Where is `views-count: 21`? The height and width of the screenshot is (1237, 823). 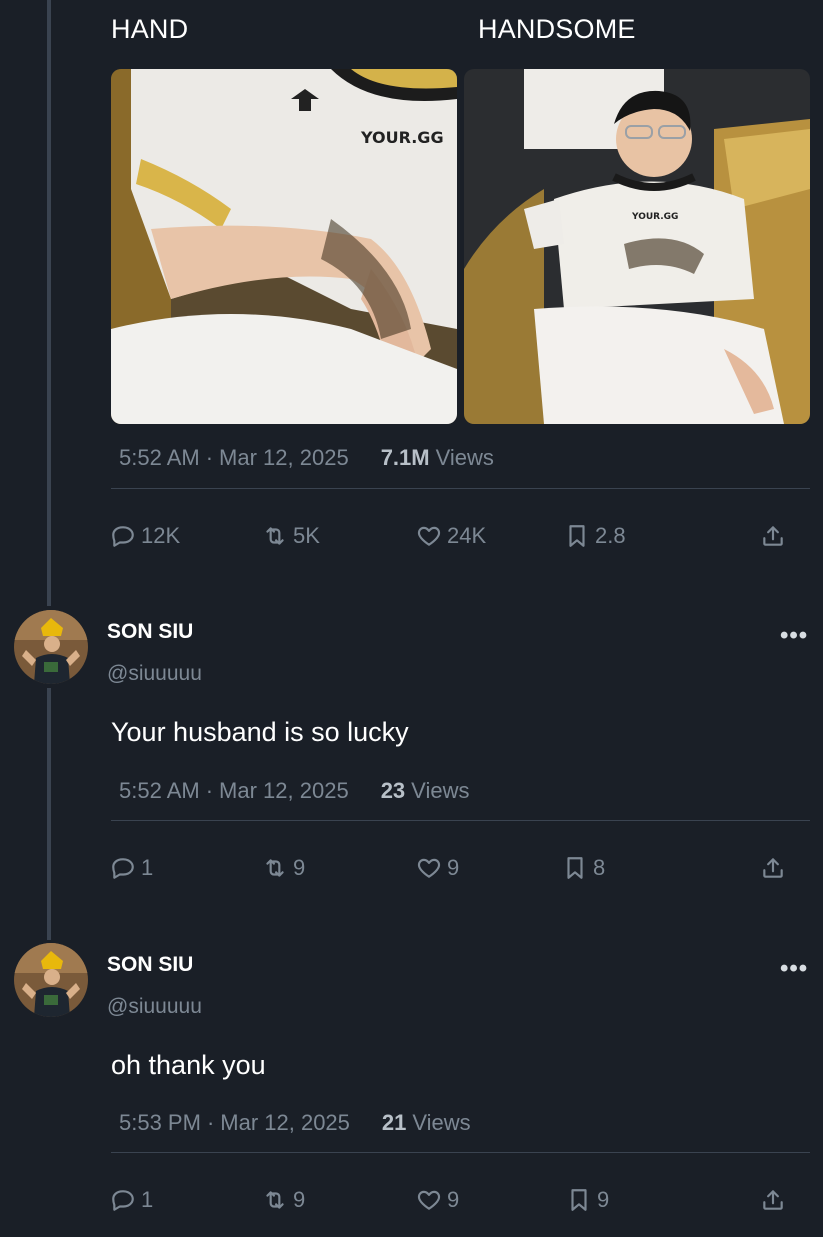 views-count: 21 is located at coordinates (394, 1122).